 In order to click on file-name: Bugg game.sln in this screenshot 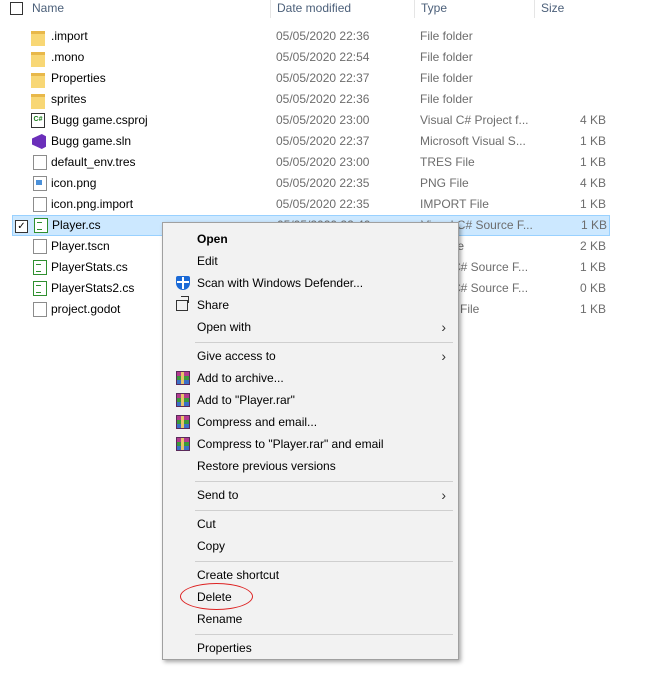, I will do `click(91, 141)`.